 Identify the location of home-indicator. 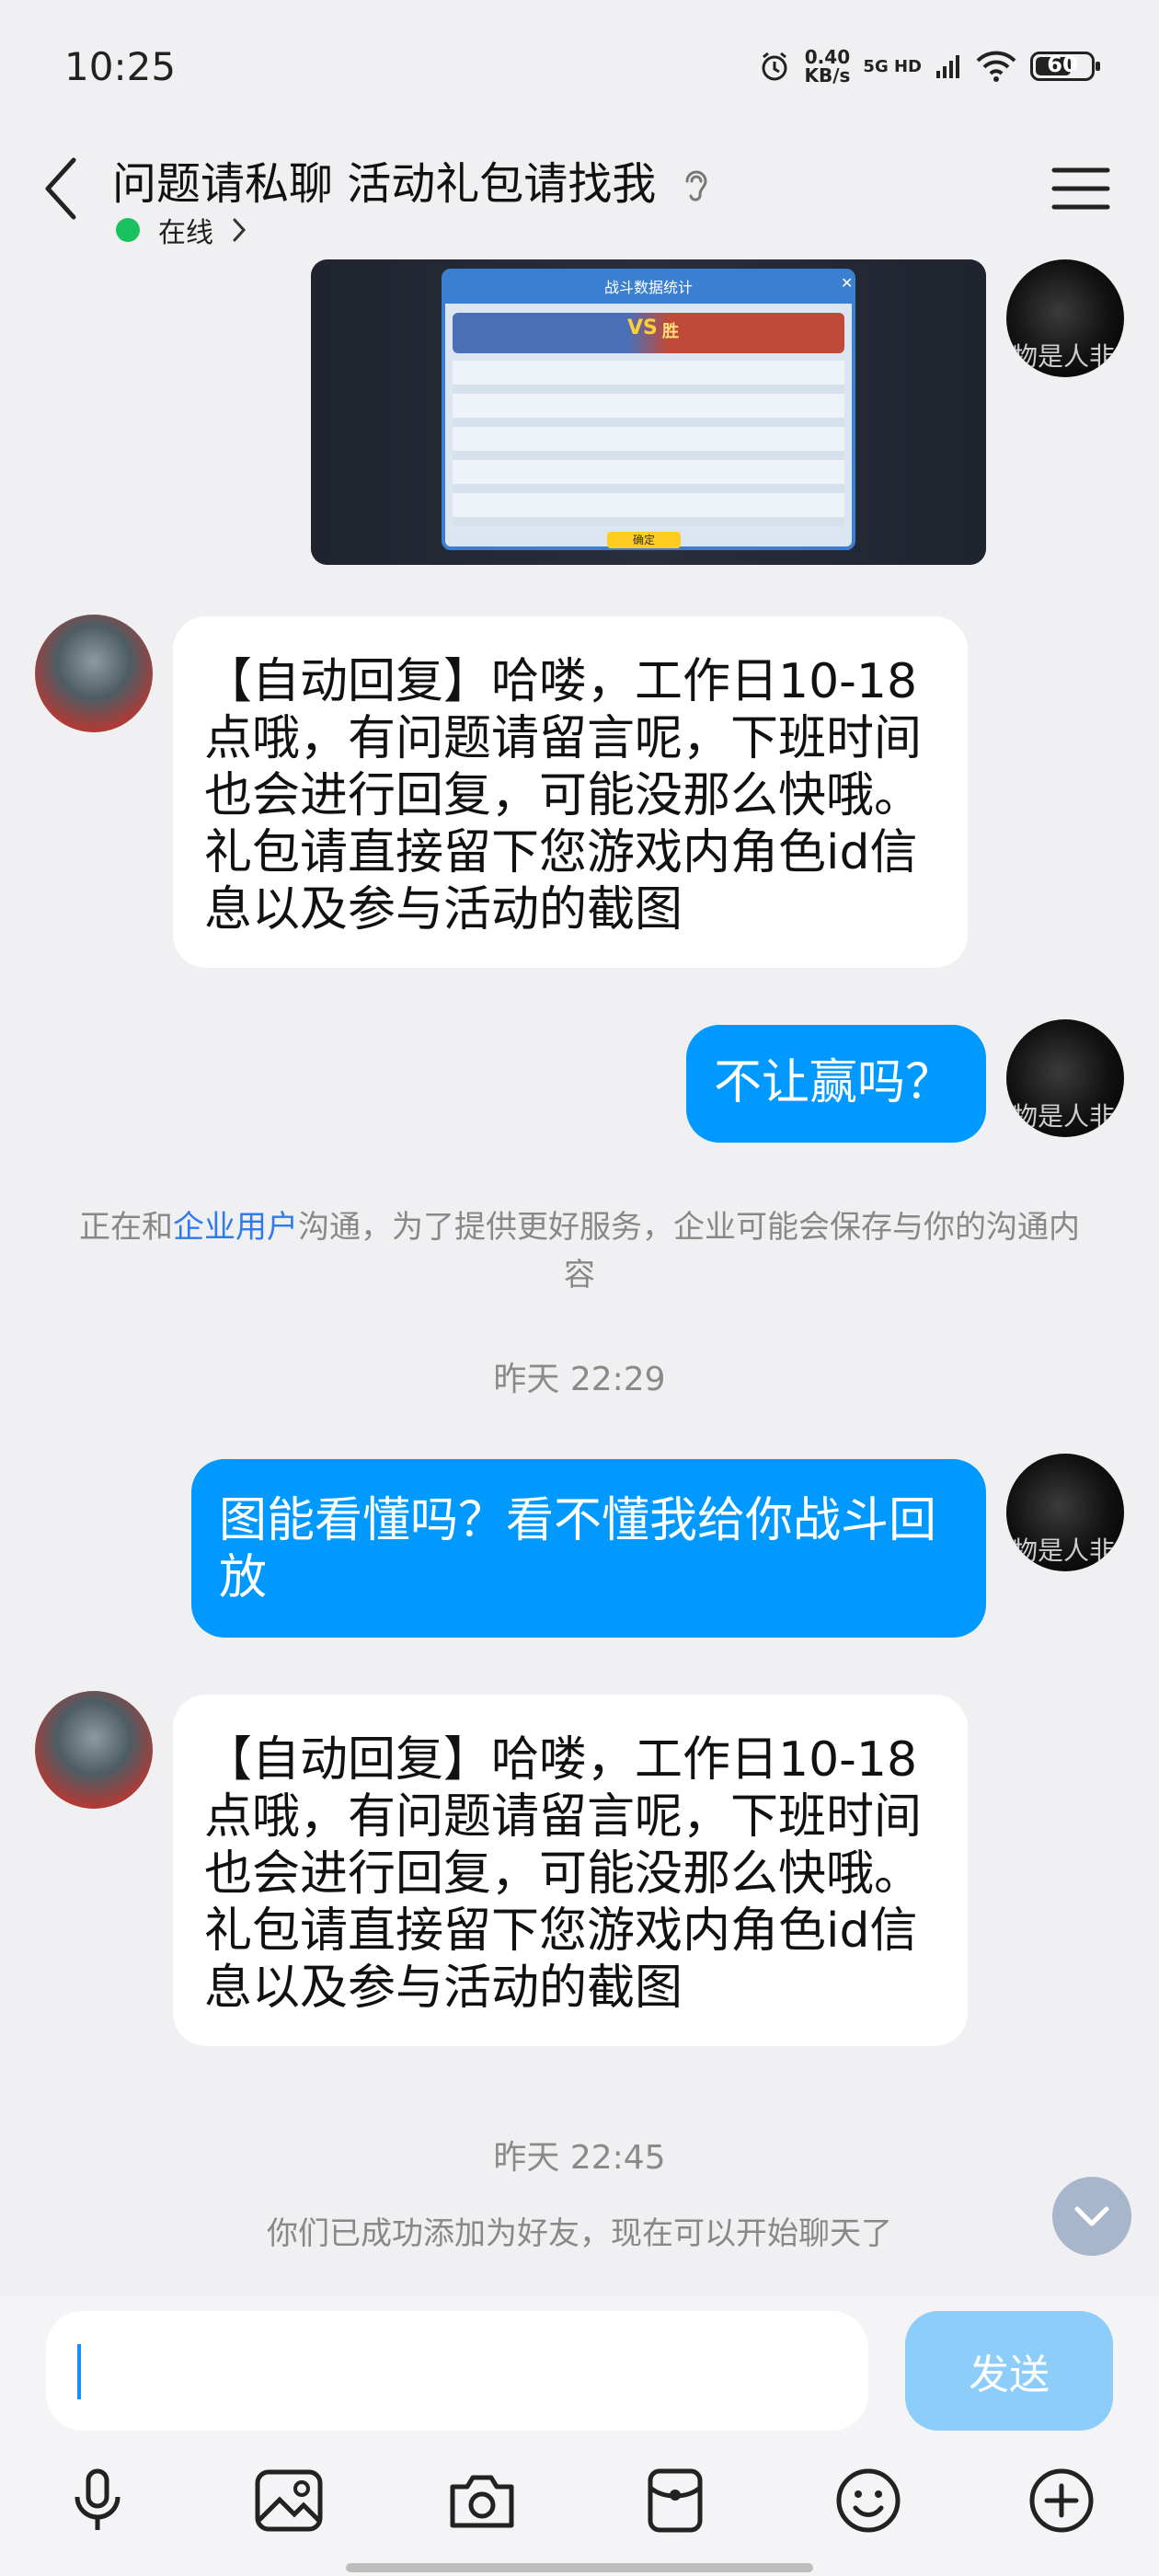
(579, 2567).